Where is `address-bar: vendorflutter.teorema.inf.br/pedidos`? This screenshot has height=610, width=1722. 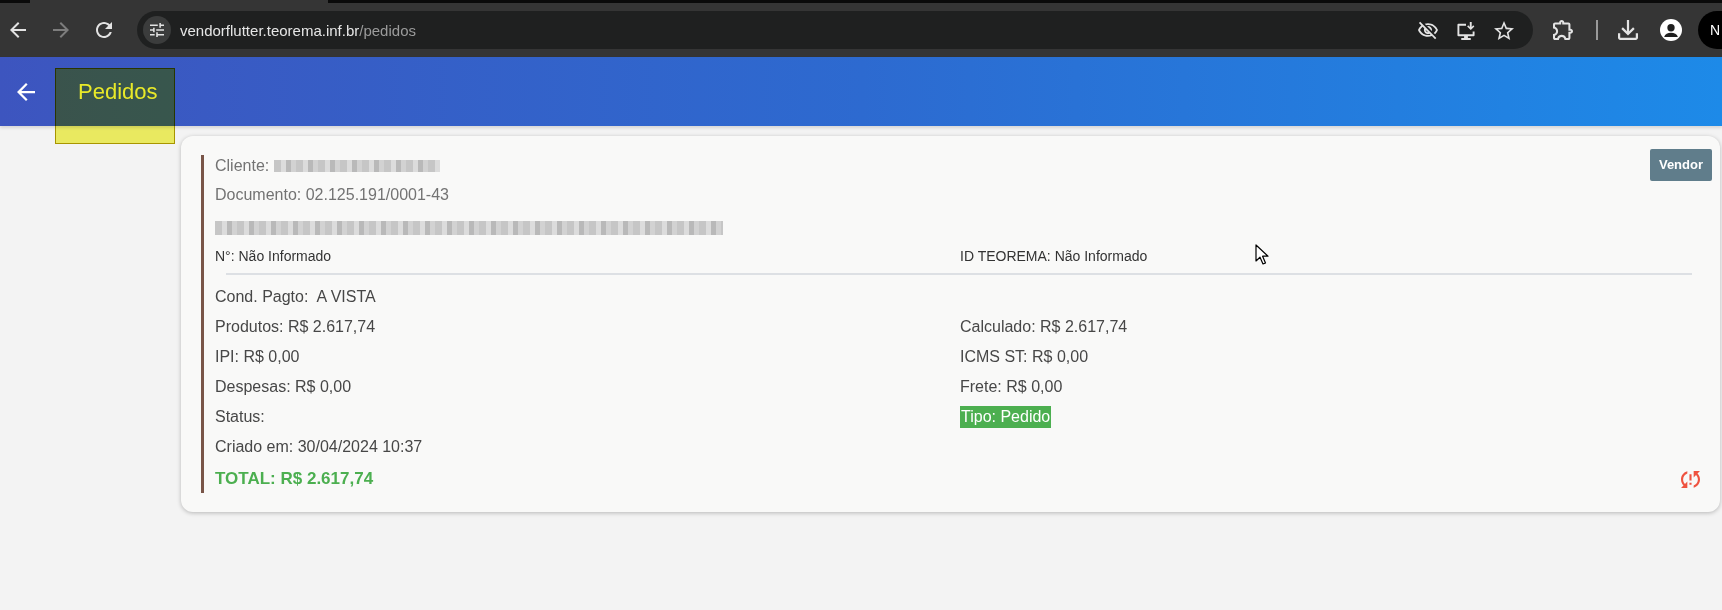
address-bar: vendorflutter.teorema.inf.br/pedidos is located at coordinates (835, 30).